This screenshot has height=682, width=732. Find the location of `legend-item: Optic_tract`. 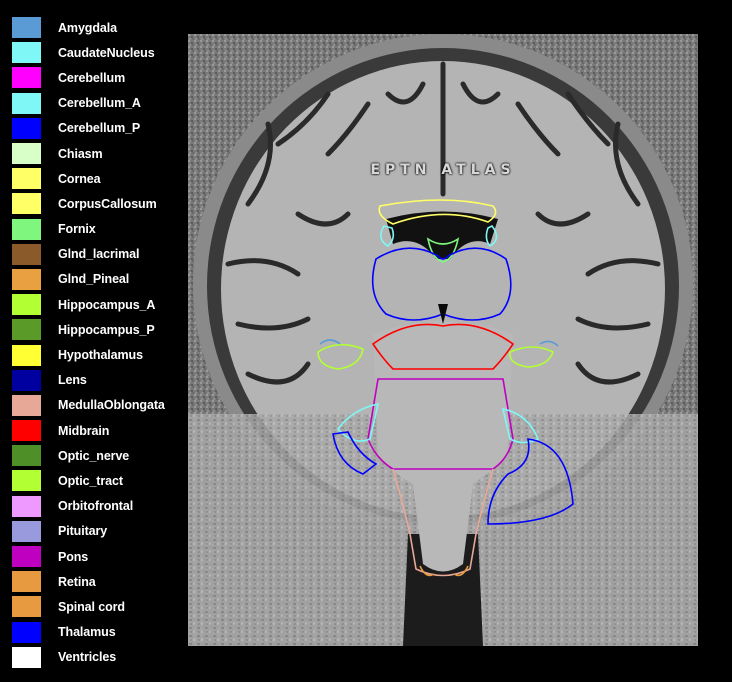

legend-item: Optic_tract is located at coordinates (97, 480).